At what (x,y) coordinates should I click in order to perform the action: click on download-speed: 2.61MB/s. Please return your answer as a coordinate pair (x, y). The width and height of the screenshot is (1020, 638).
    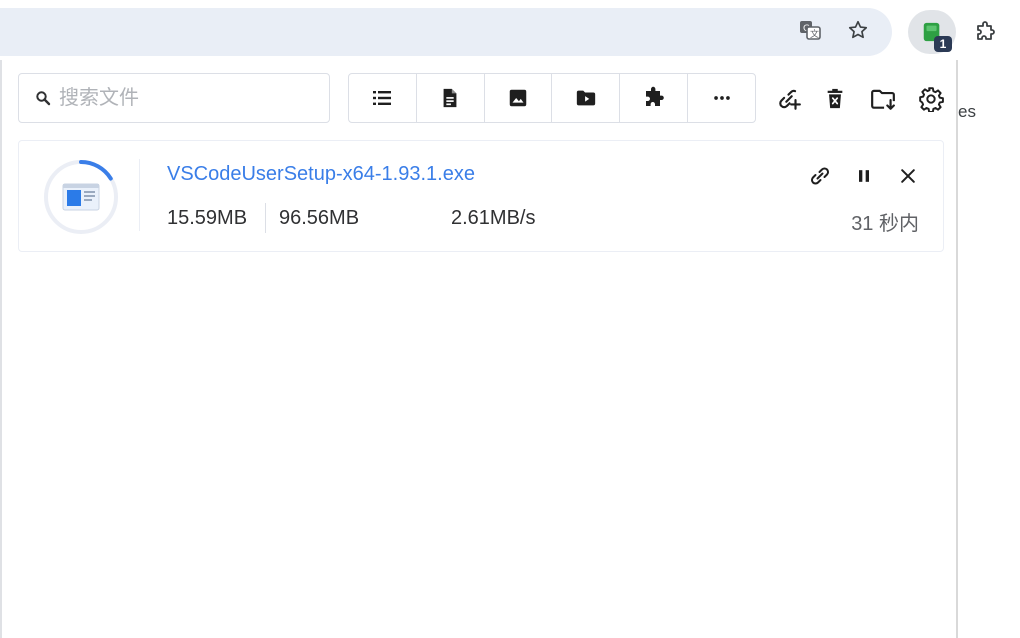
    Looking at the image, I should click on (493, 218).